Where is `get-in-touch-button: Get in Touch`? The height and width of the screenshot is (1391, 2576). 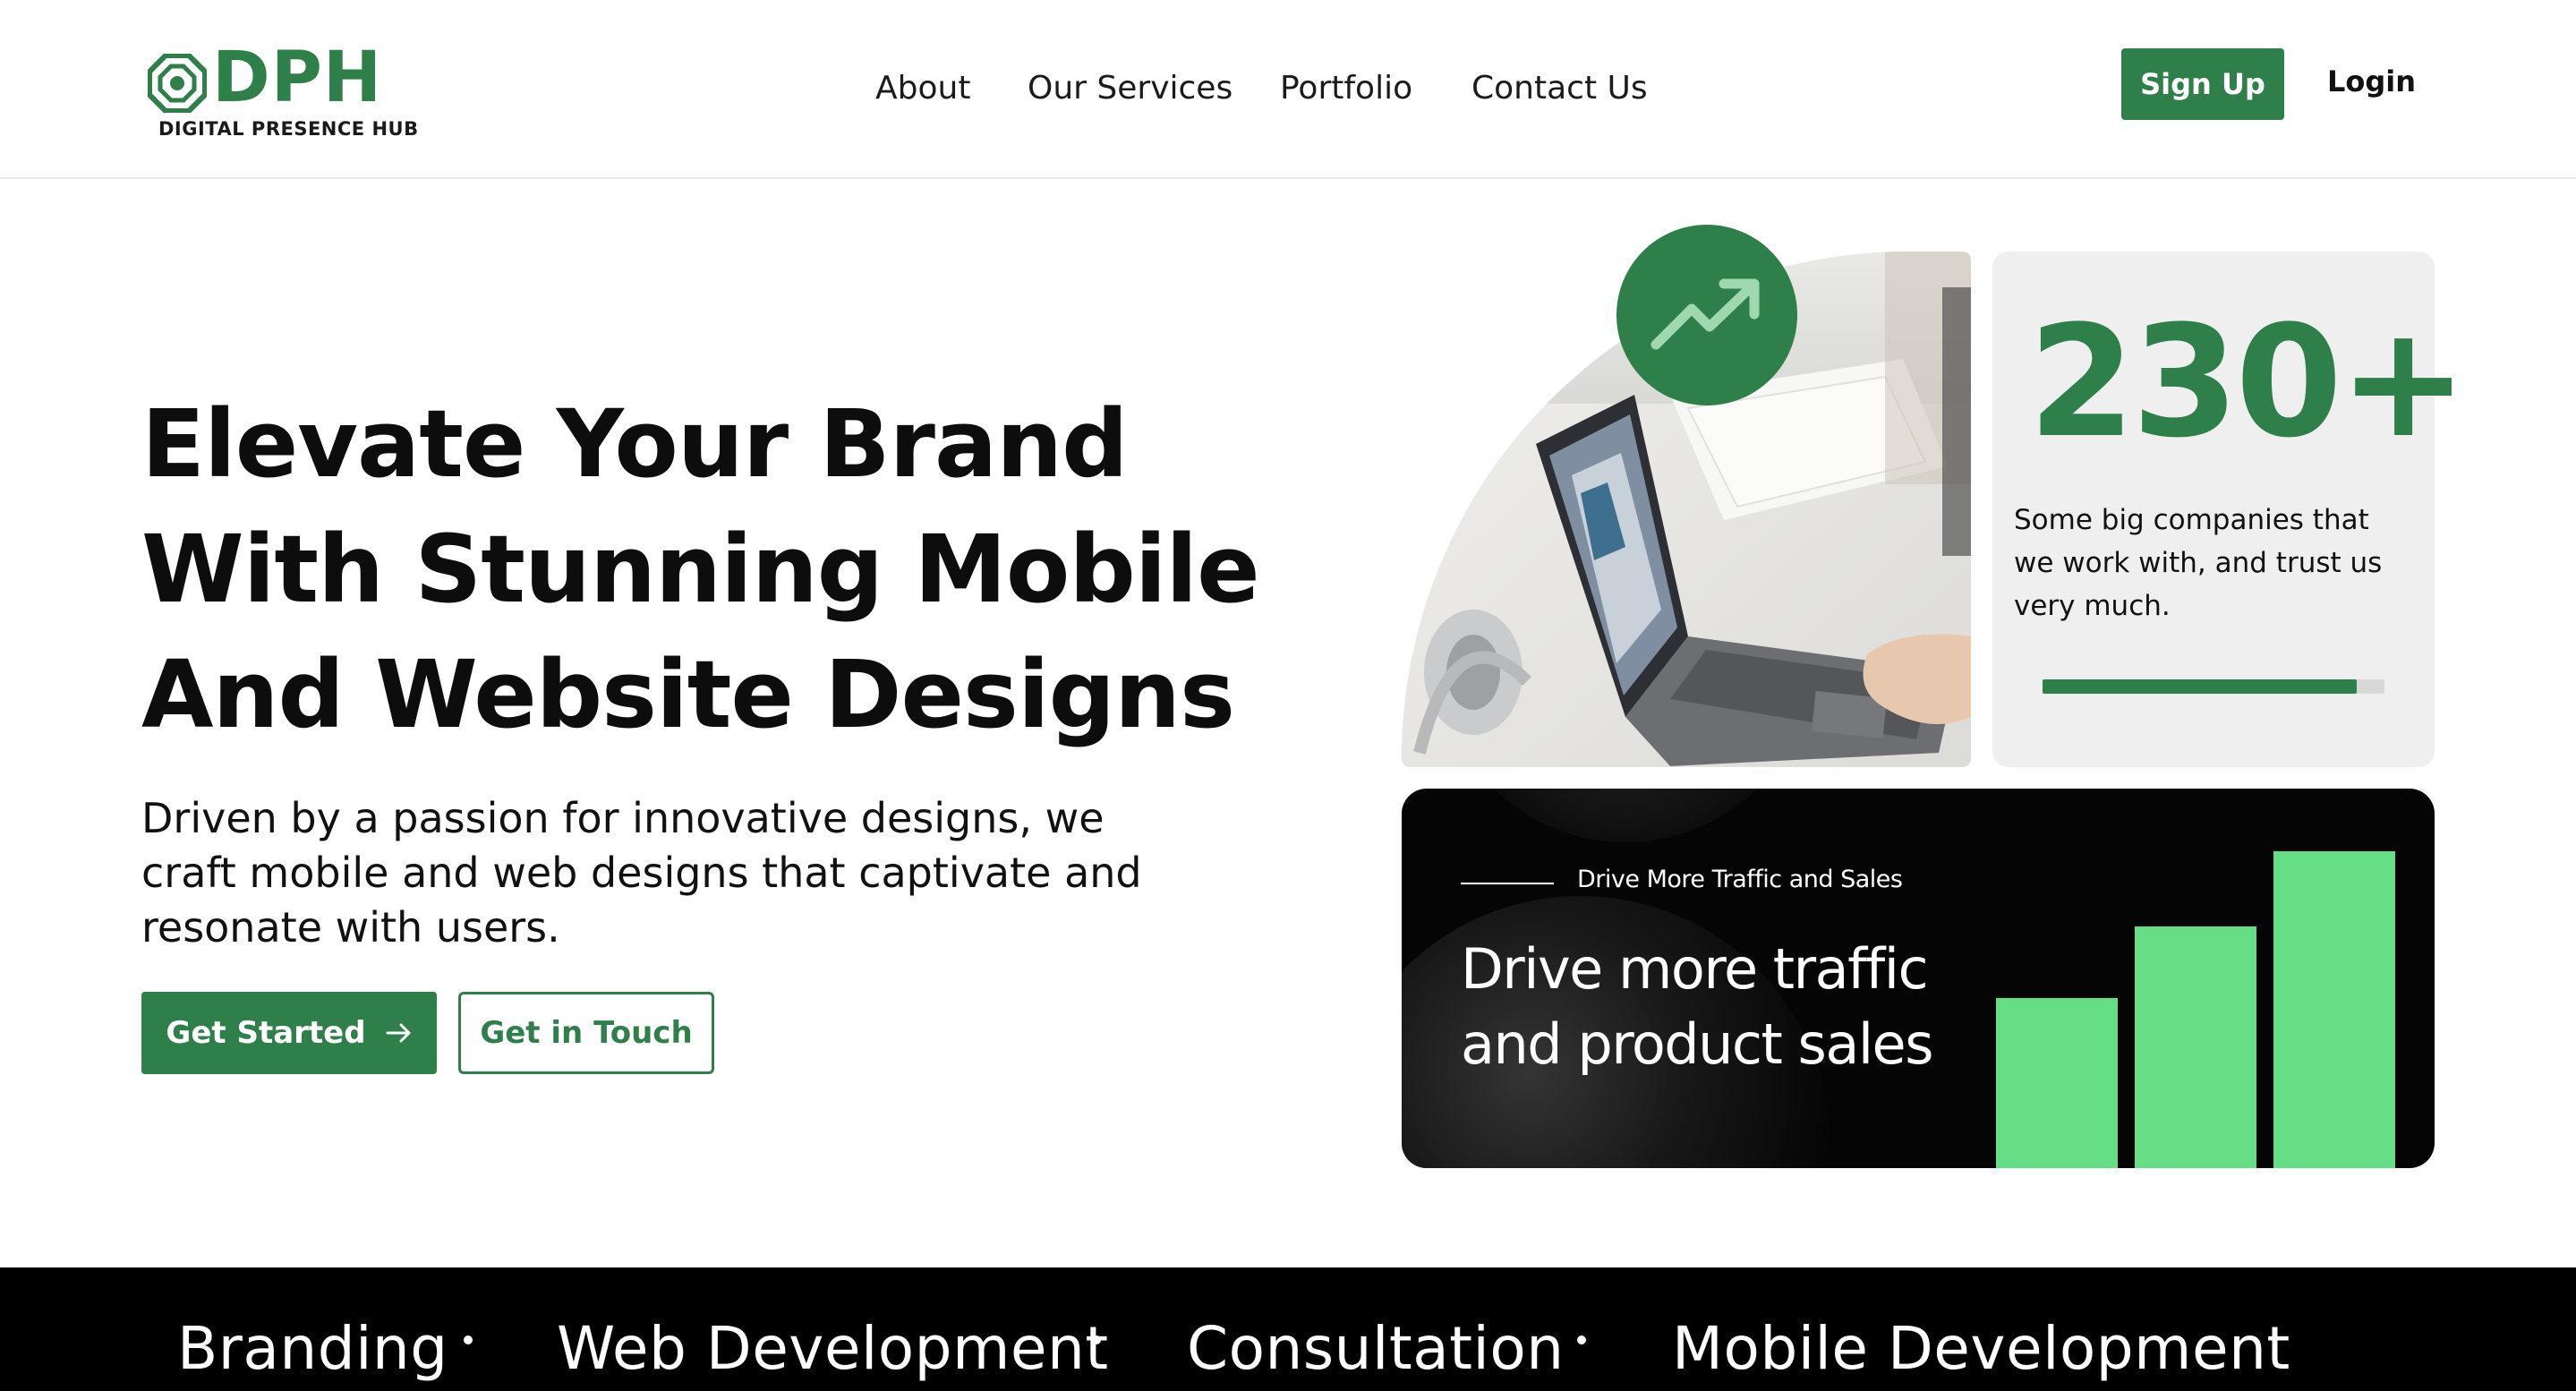
get-in-touch-button: Get in Touch is located at coordinates (586, 1033).